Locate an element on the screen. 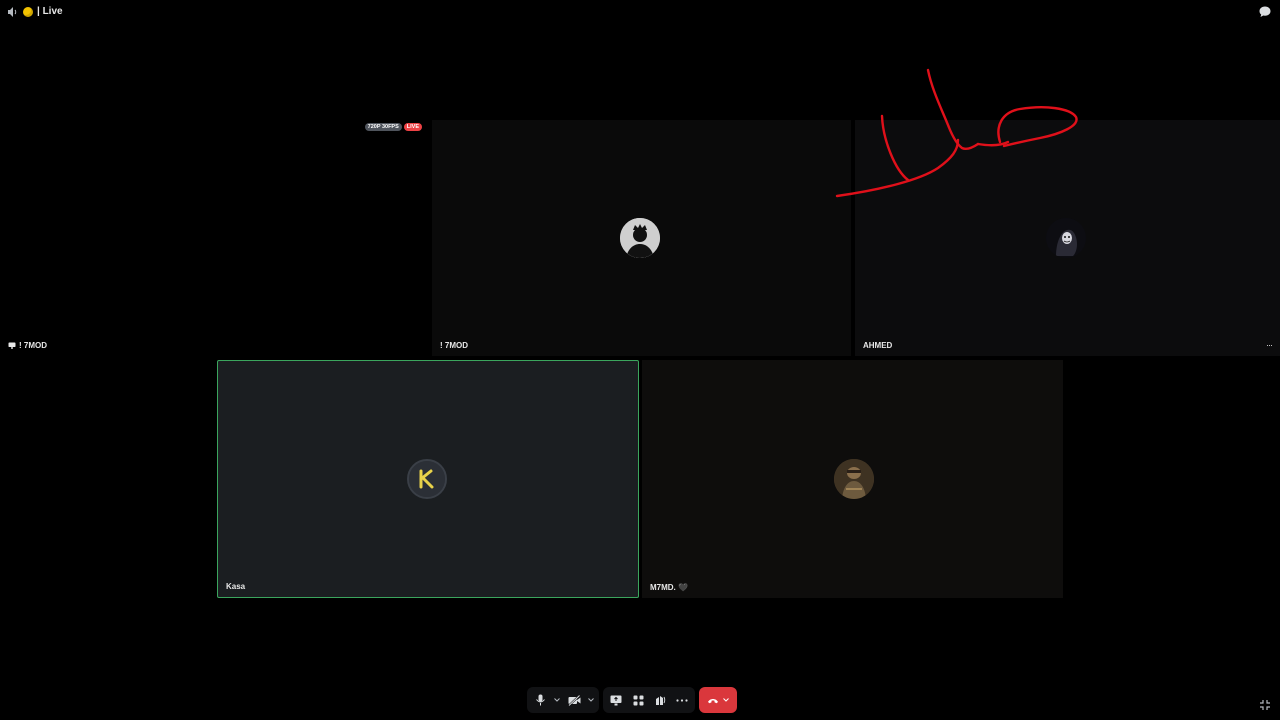  participant-tile-speaking: Kasa is located at coordinates (428, 479).